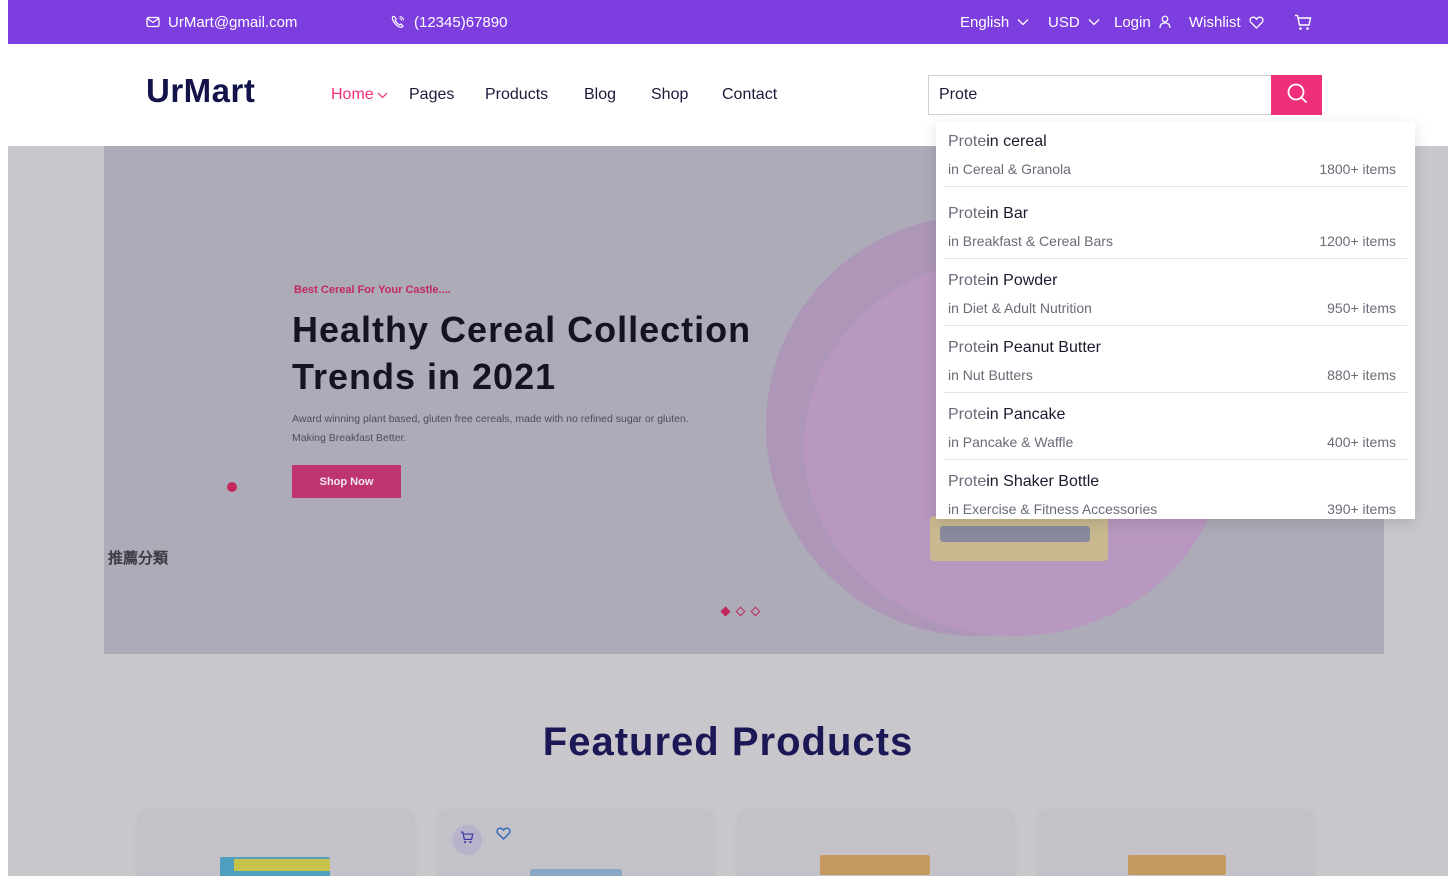  Describe the element at coordinates (276, 844) in the screenshot. I see `product-card: FAMILY SIZE` at that location.